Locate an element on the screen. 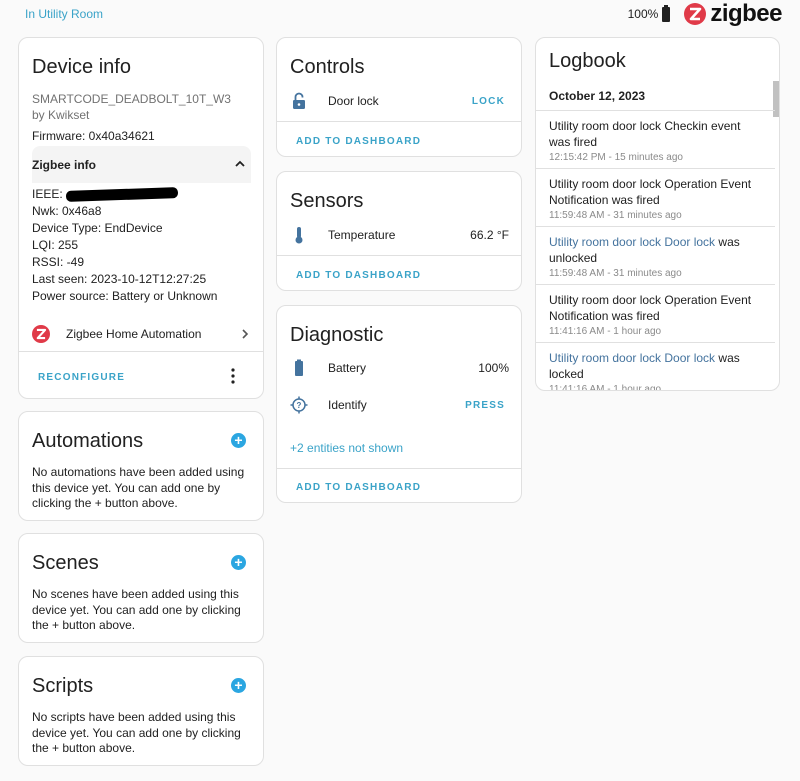 This screenshot has width=800, height=781. chevron-right-icon is located at coordinates (245, 334).